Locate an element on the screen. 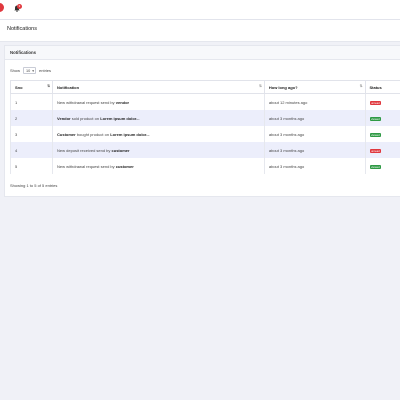 This screenshot has width=400, height=400. entries-label: entries is located at coordinates (45, 70).